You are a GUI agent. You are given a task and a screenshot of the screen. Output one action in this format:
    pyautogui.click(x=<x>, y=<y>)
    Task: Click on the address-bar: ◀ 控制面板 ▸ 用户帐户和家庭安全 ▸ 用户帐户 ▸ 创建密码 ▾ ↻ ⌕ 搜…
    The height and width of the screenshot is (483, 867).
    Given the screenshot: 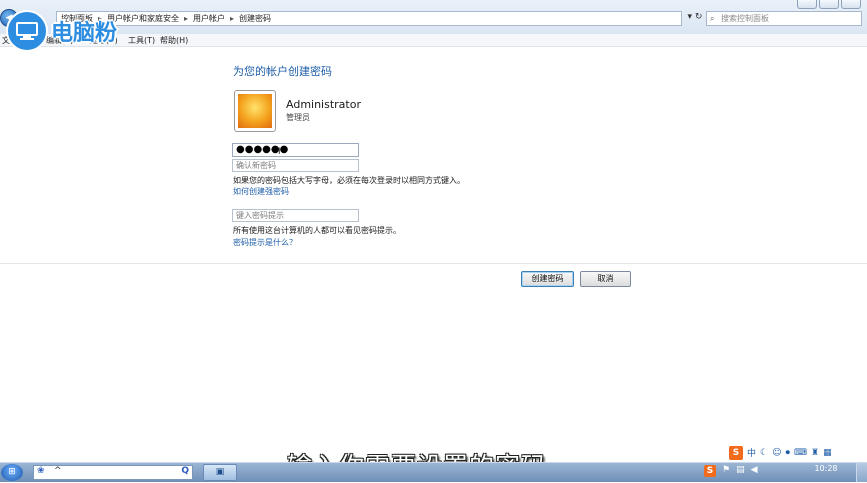 What is the action you would take?
    pyautogui.click(x=433, y=17)
    